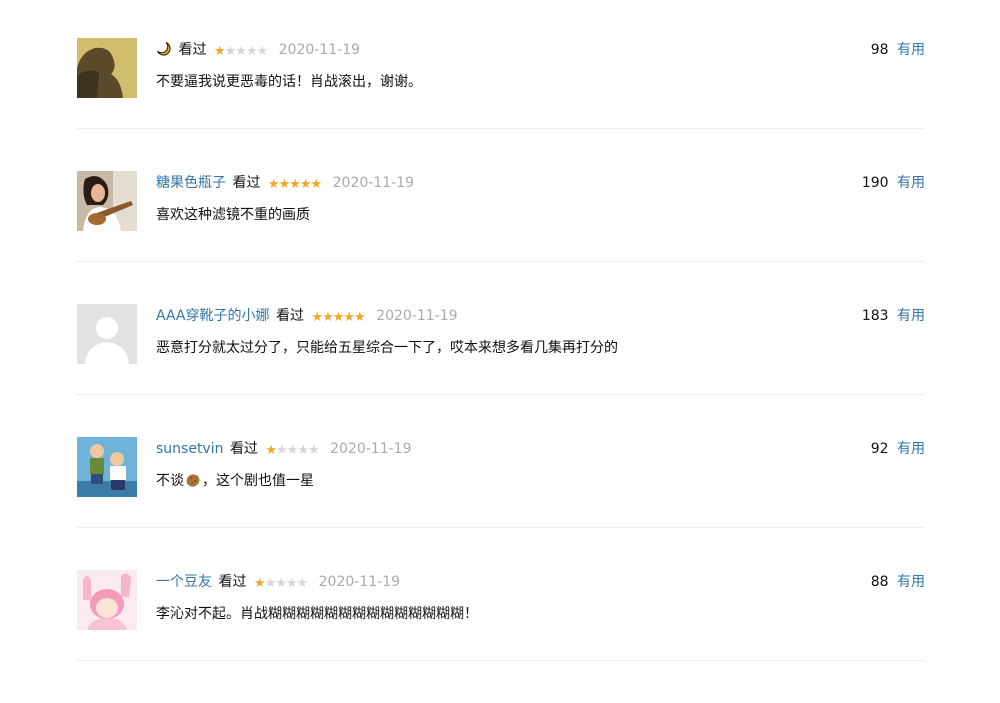 This screenshot has height=703, width=1000. I want to click on vote-count: 92, so click(879, 449).